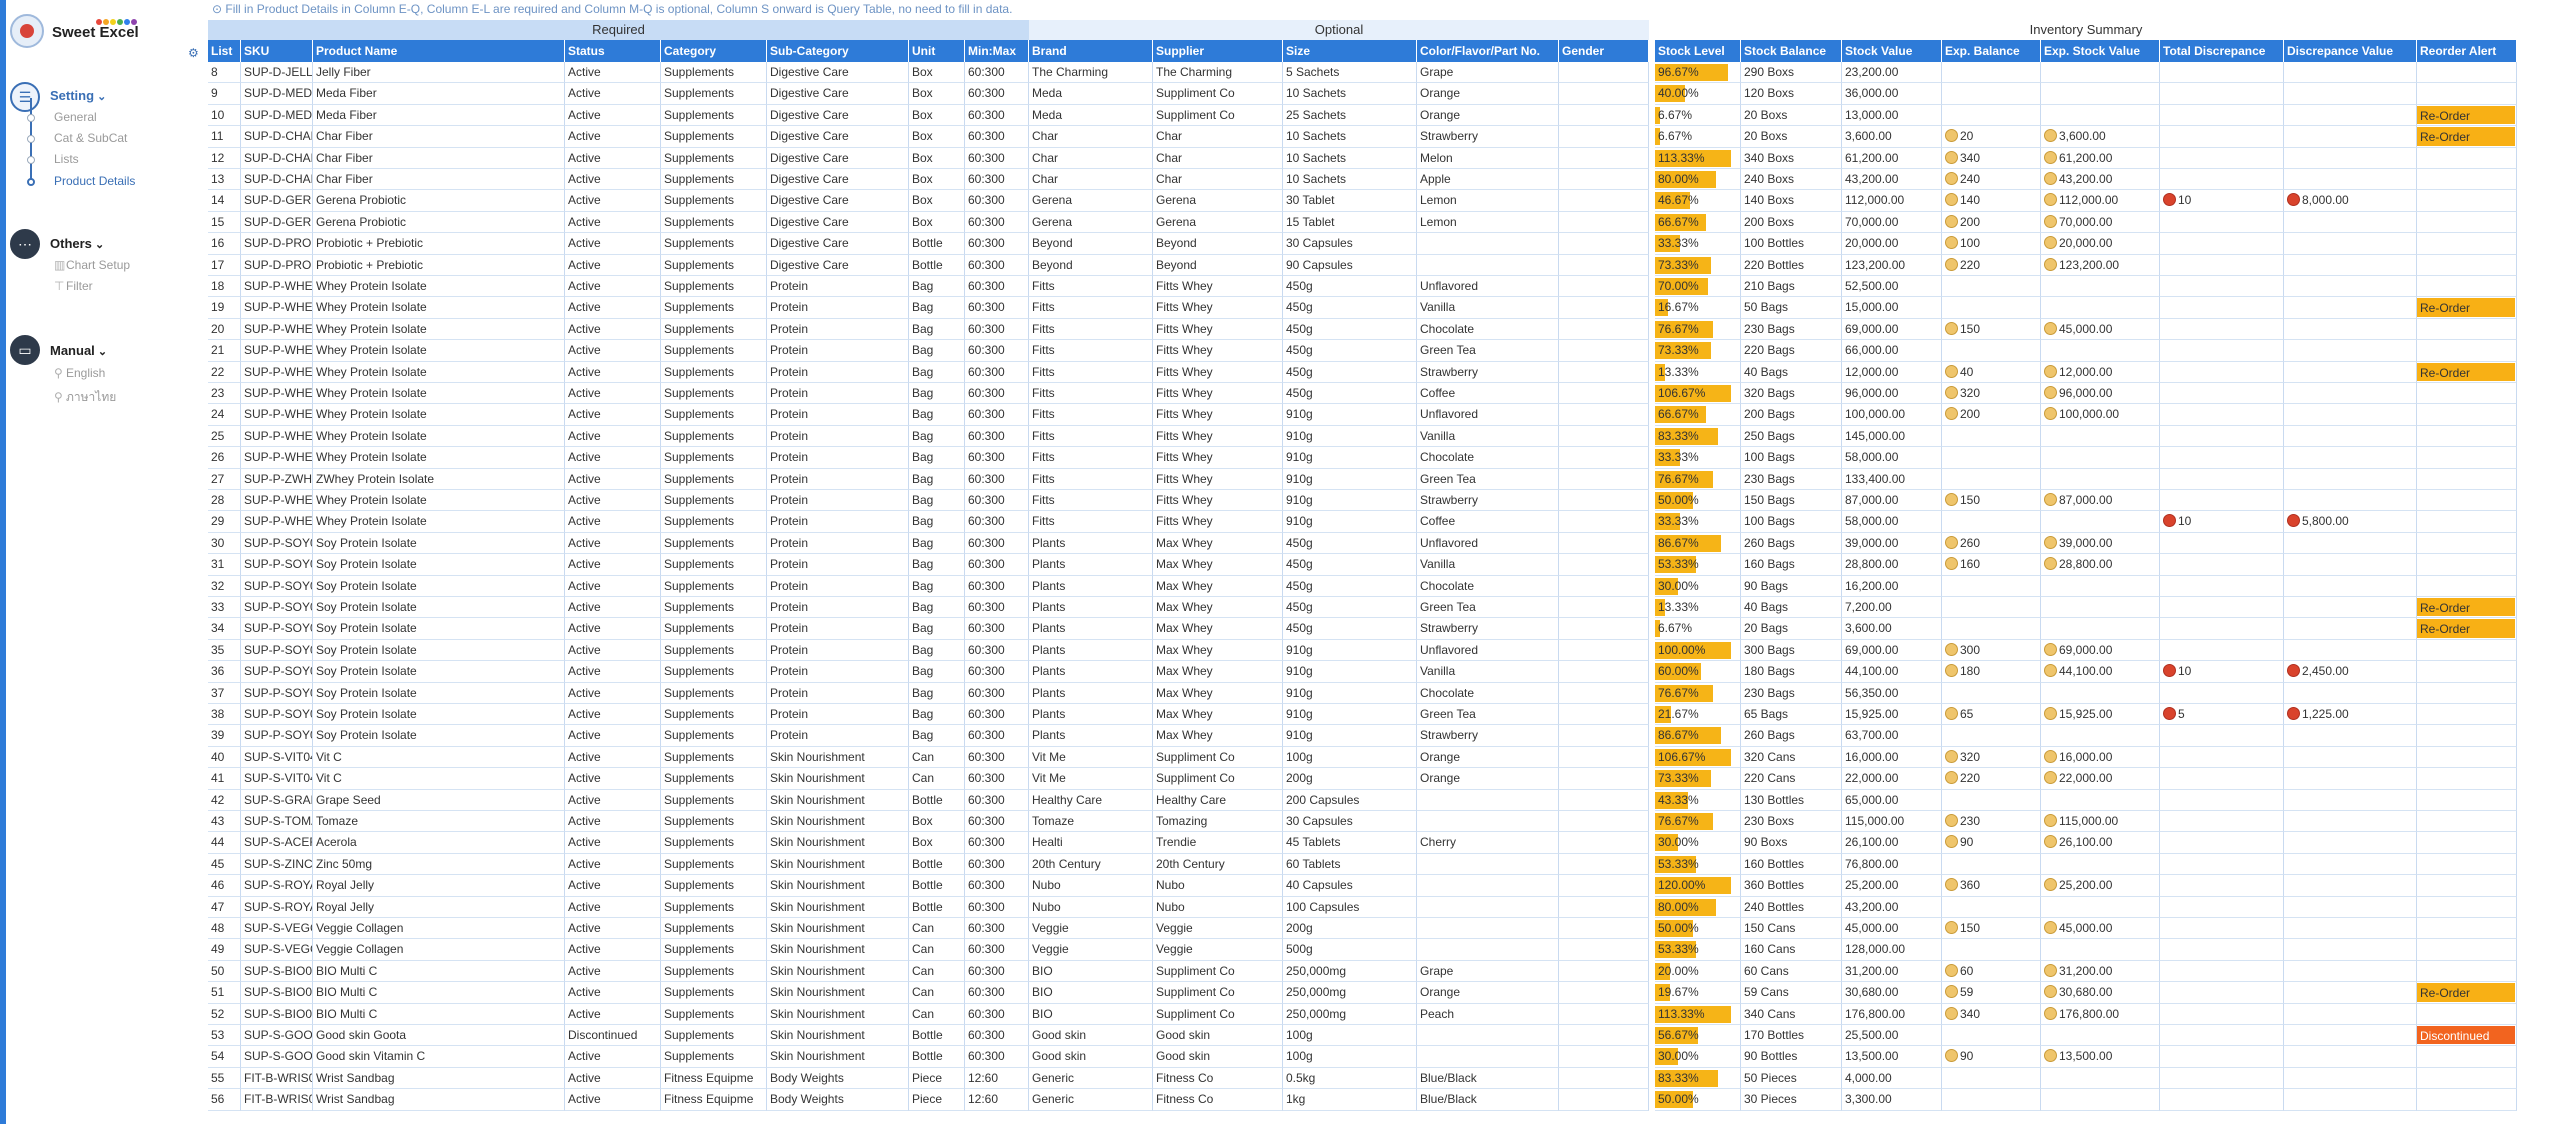  Describe the element at coordinates (224, 886) in the screenshot. I see `cell-list: 46` at that location.